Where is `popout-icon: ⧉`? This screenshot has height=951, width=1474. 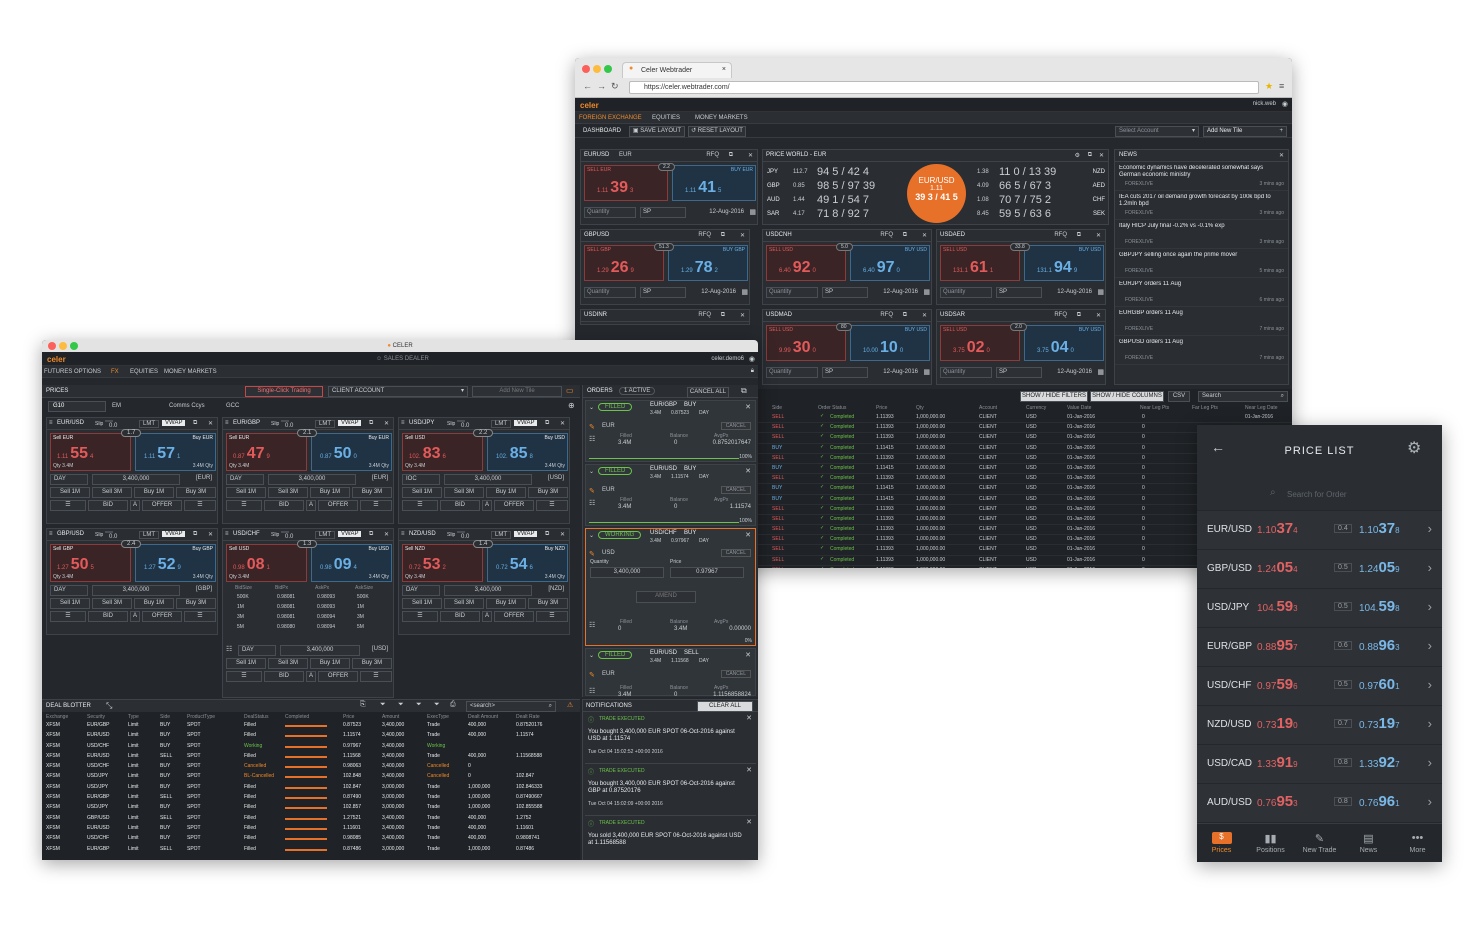 popout-icon: ⧉ is located at coordinates (744, 391).